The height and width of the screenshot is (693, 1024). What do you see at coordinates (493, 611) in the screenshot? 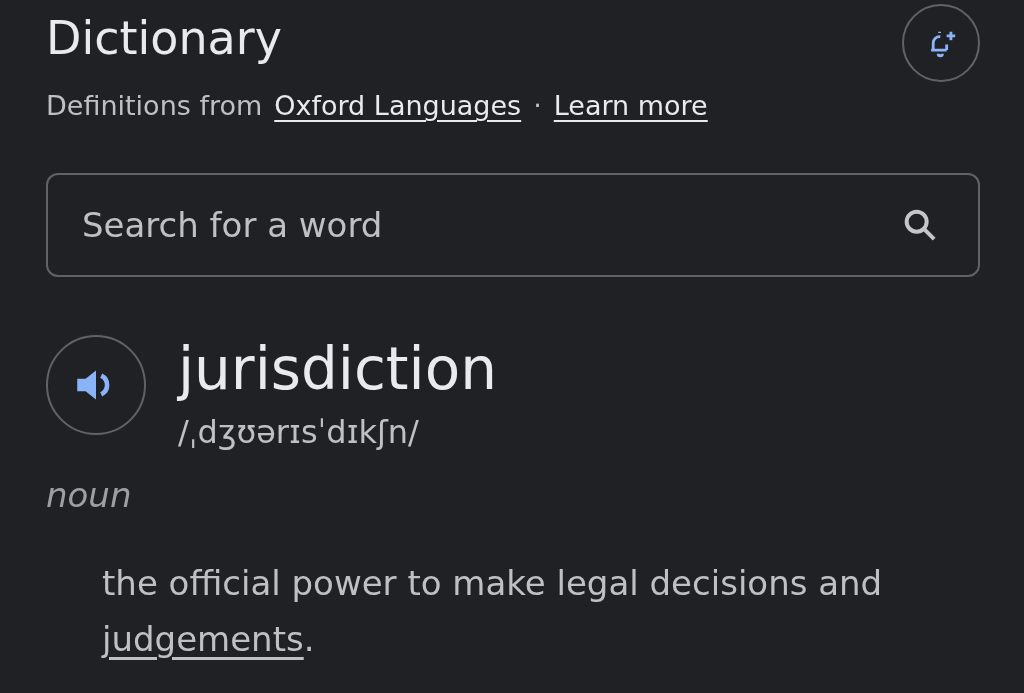
I see `definition-text: the official power to make legal decisions and judgements.` at bounding box center [493, 611].